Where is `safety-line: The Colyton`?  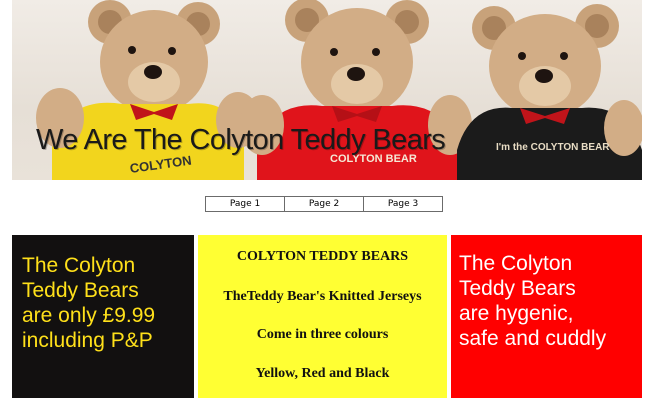 safety-line: The Colyton is located at coordinates (516, 263).